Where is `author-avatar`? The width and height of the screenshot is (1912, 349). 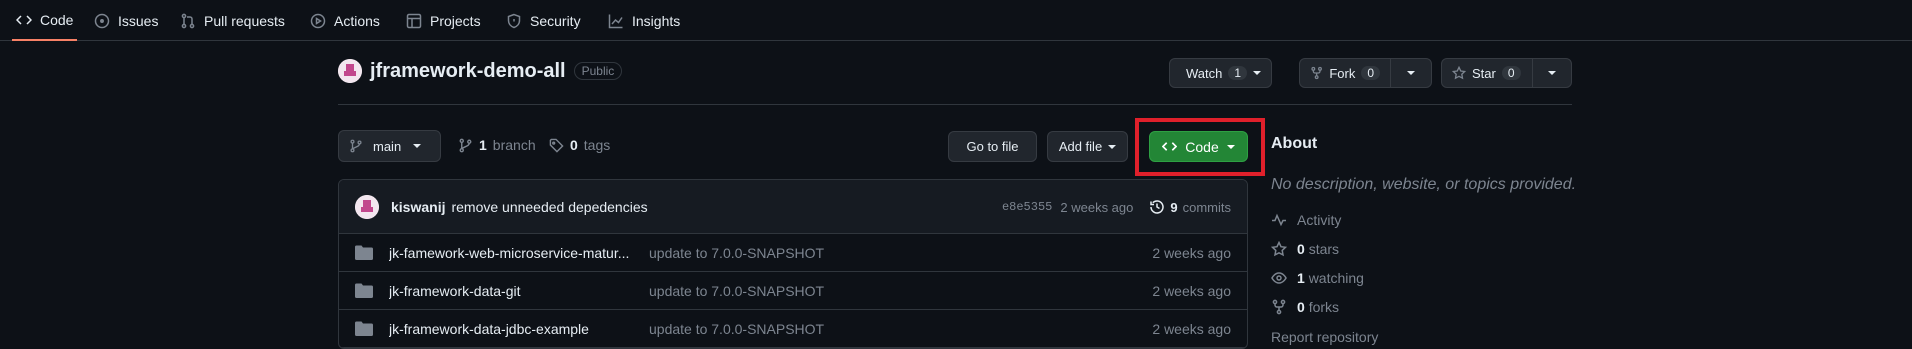 author-avatar is located at coordinates (367, 206).